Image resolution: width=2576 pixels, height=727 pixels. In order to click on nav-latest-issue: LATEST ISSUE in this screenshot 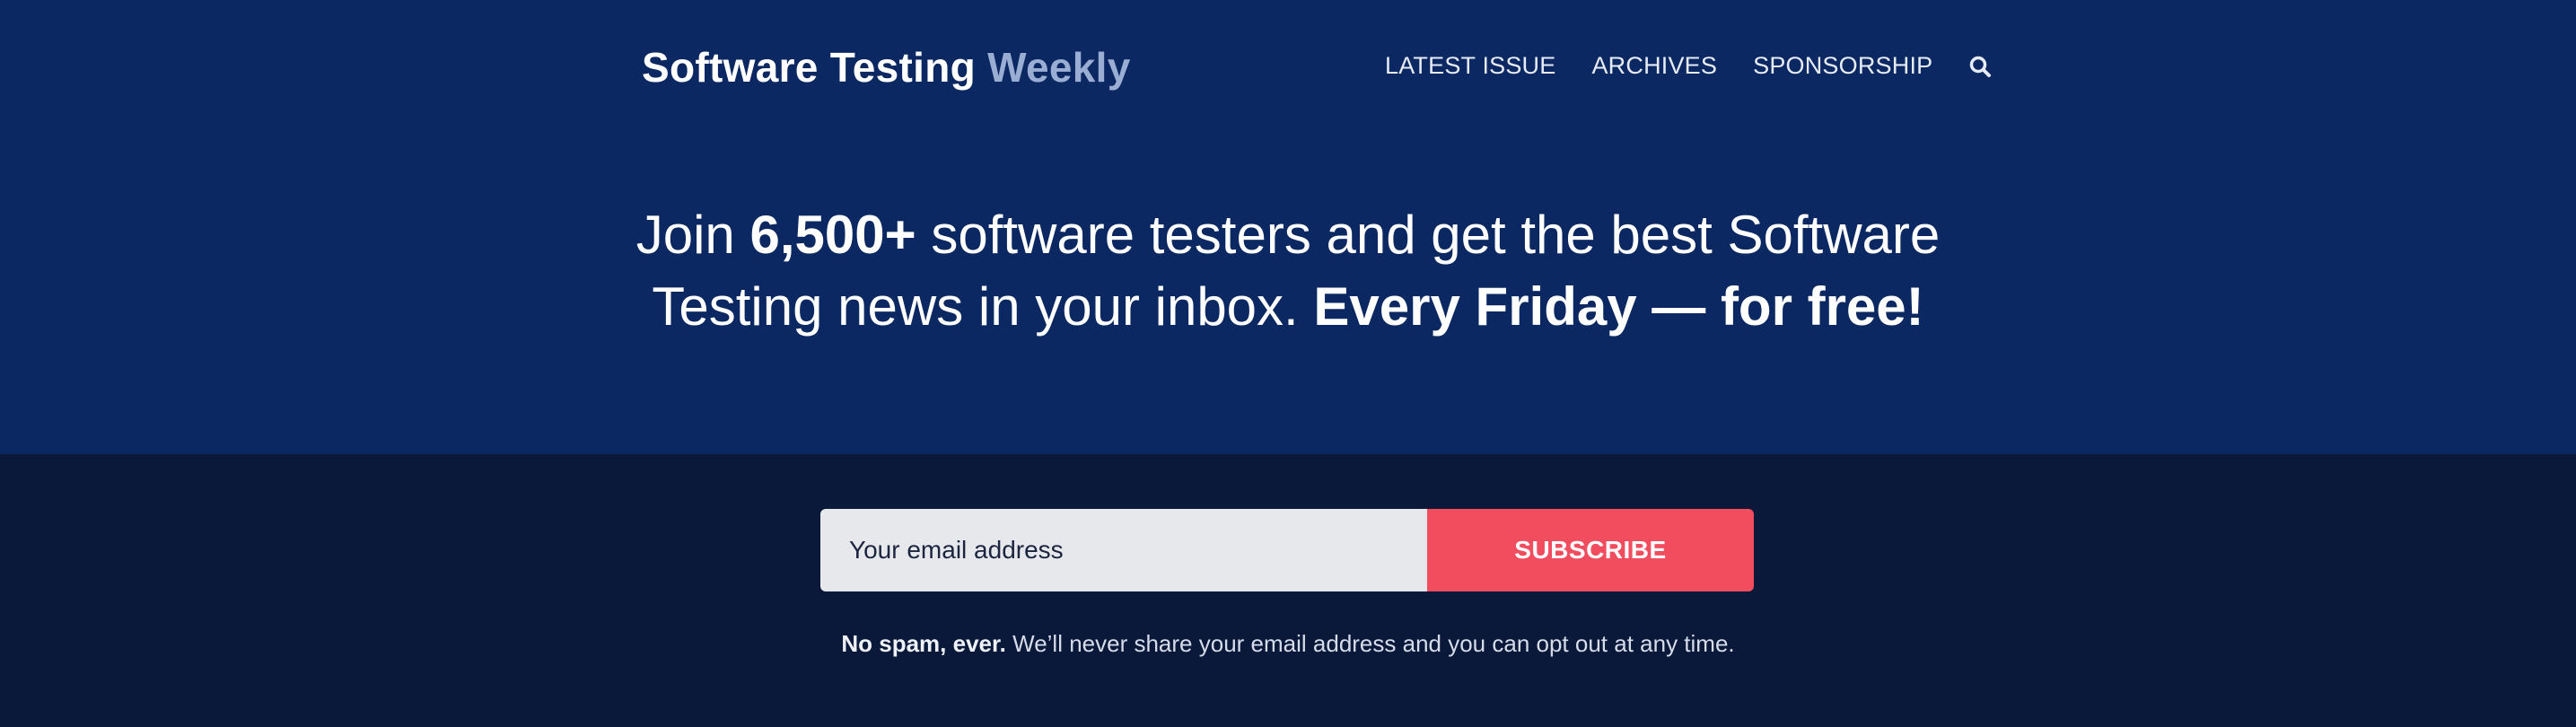, I will do `click(1470, 66)`.